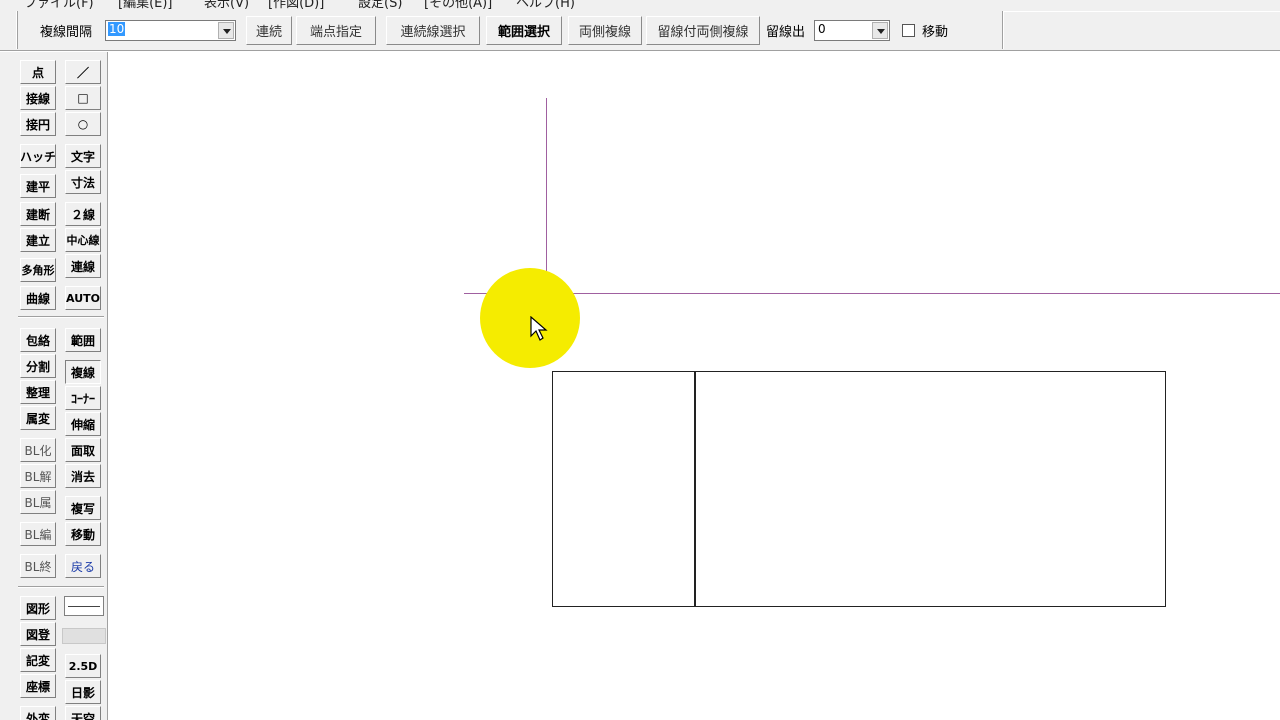 The width and height of the screenshot is (1280, 720). I want to click on menu-draw: [作図(D)], so click(296, 4).